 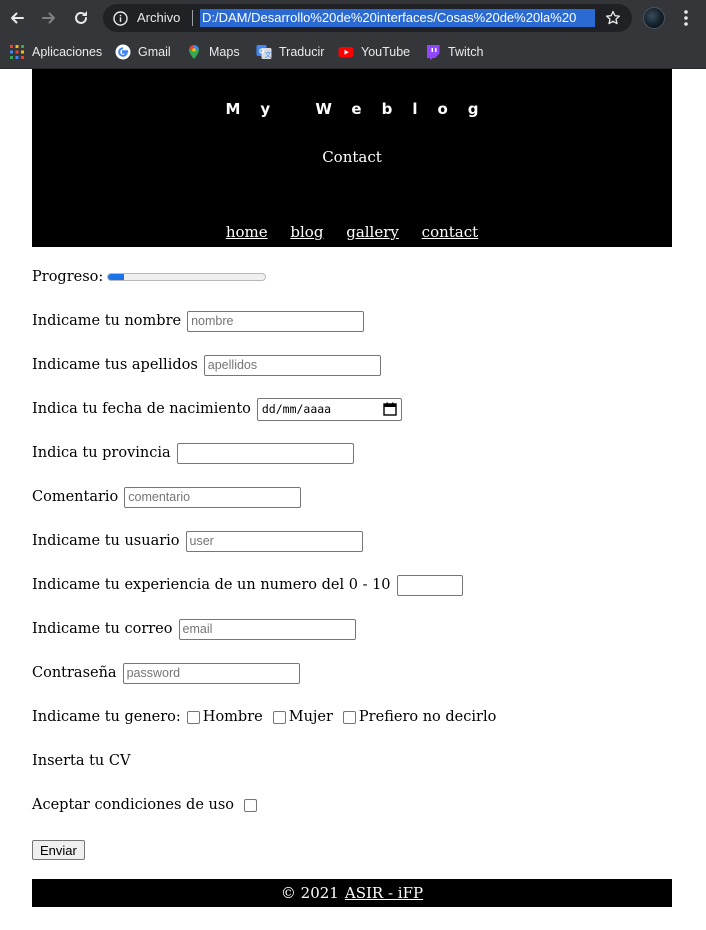 I want to click on svg-text: 文, so click(x=268, y=54).